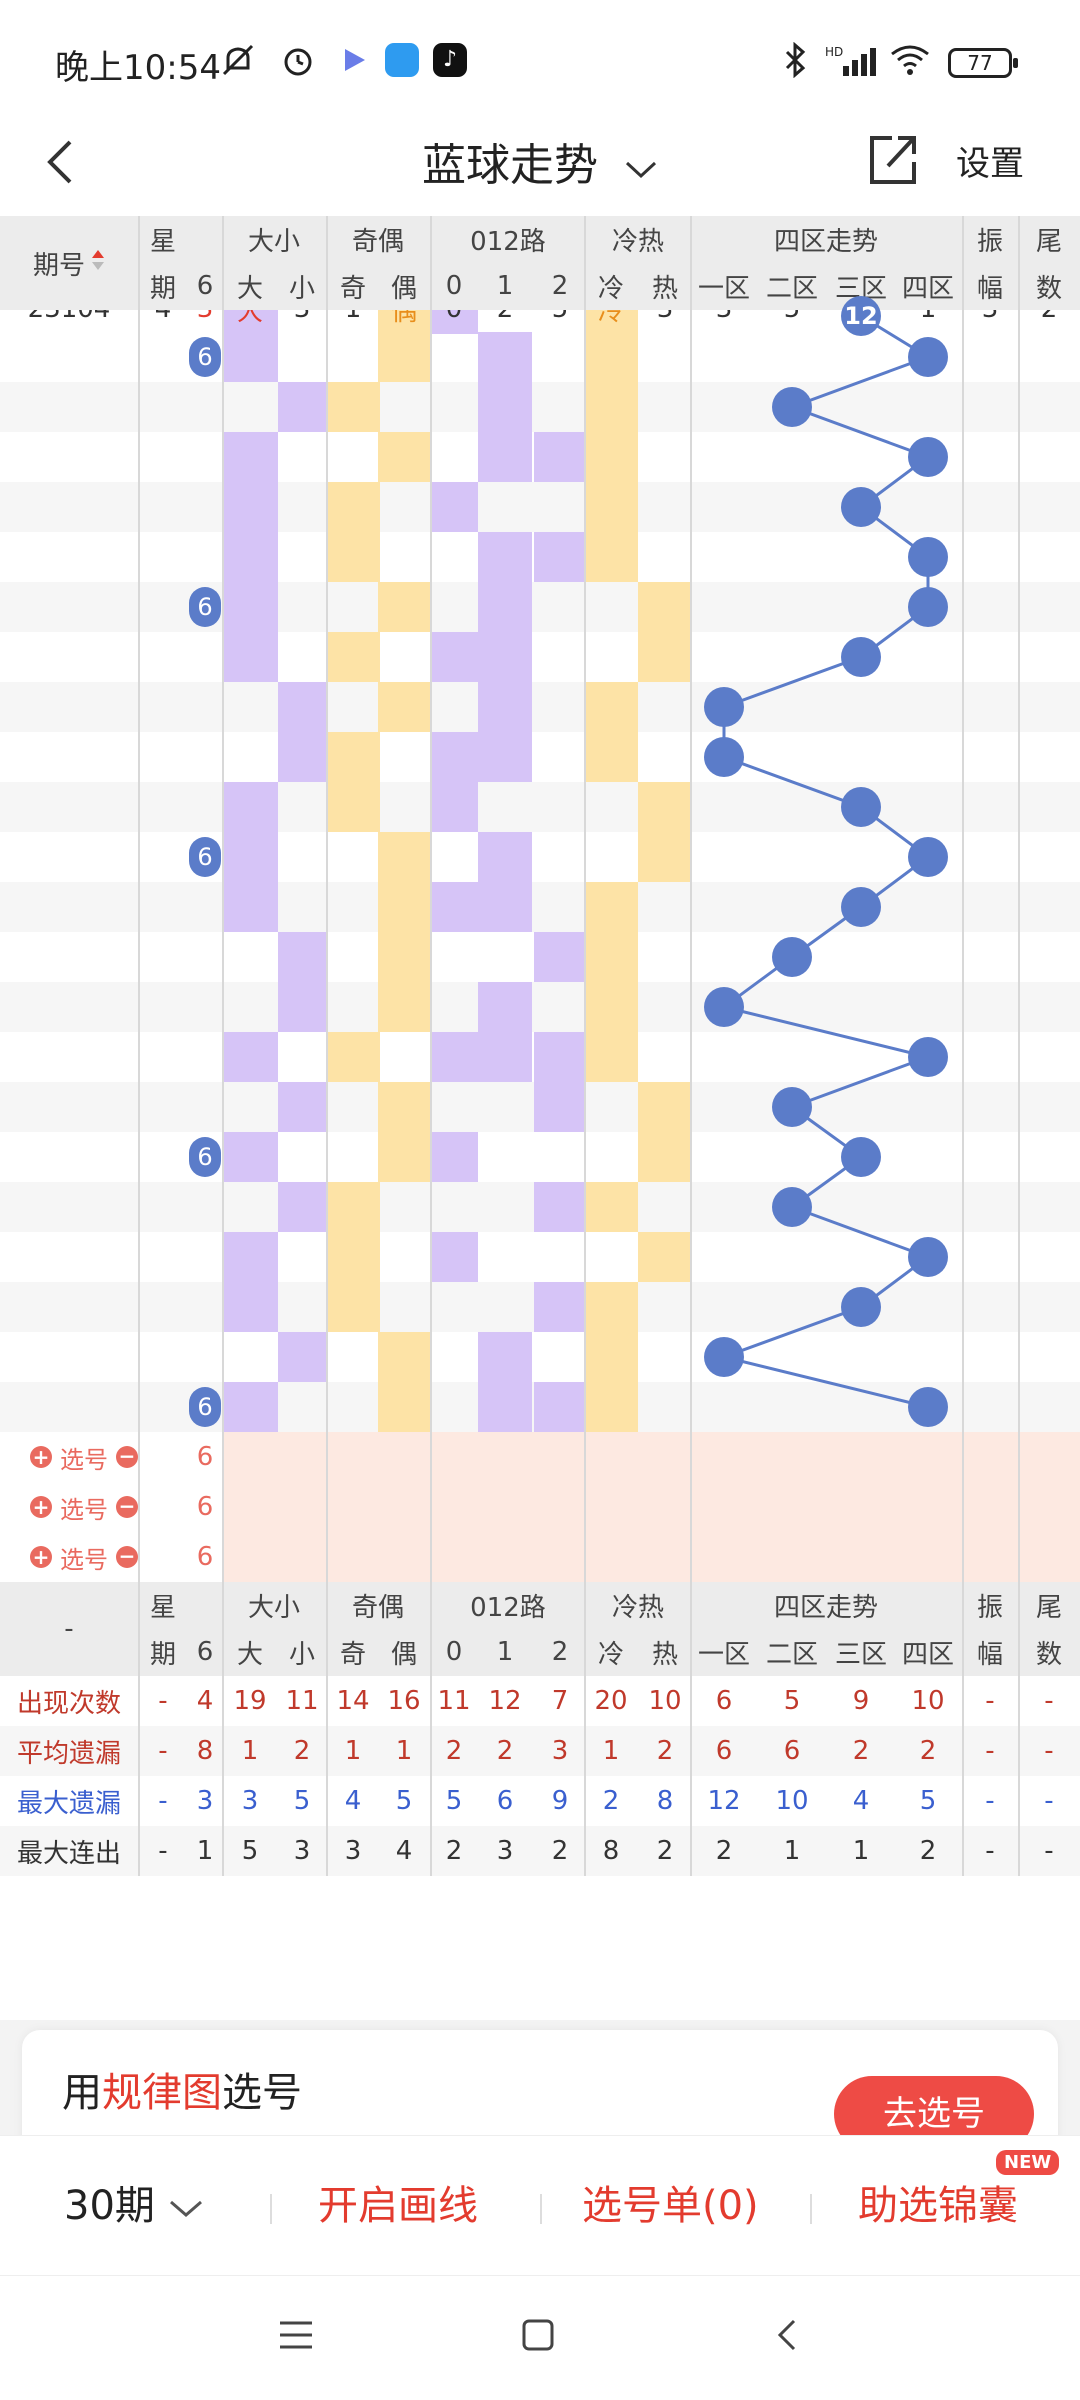  Describe the element at coordinates (938, 2206) in the screenshot. I see `helper-button: 助选锦囊` at that location.